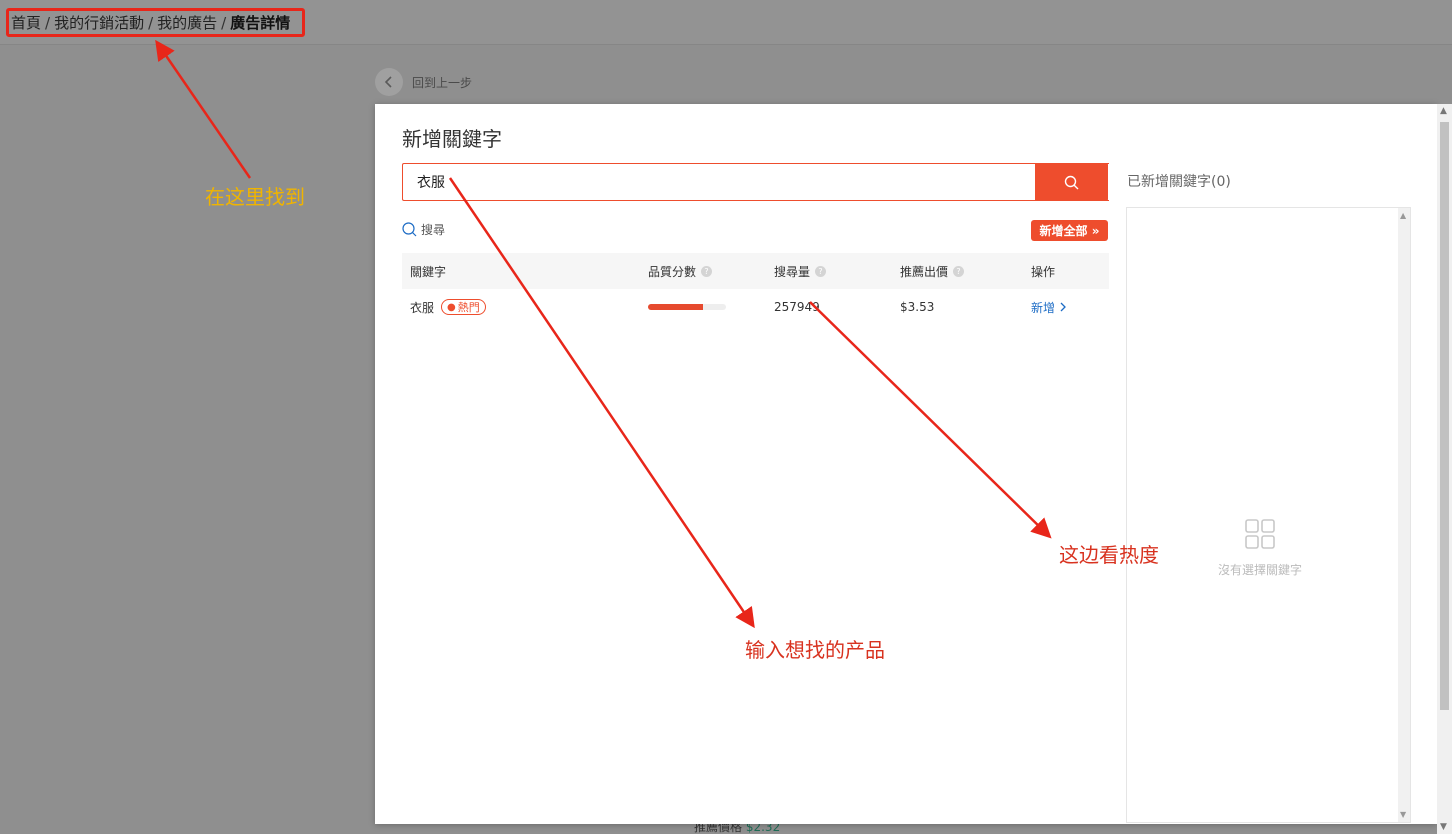 The image size is (1452, 834). What do you see at coordinates (755, 307) in the screenshot?
I see `table-row: 衣服 ● 熱門 257949 $3.53 新增` at bounding box center [755, 307].